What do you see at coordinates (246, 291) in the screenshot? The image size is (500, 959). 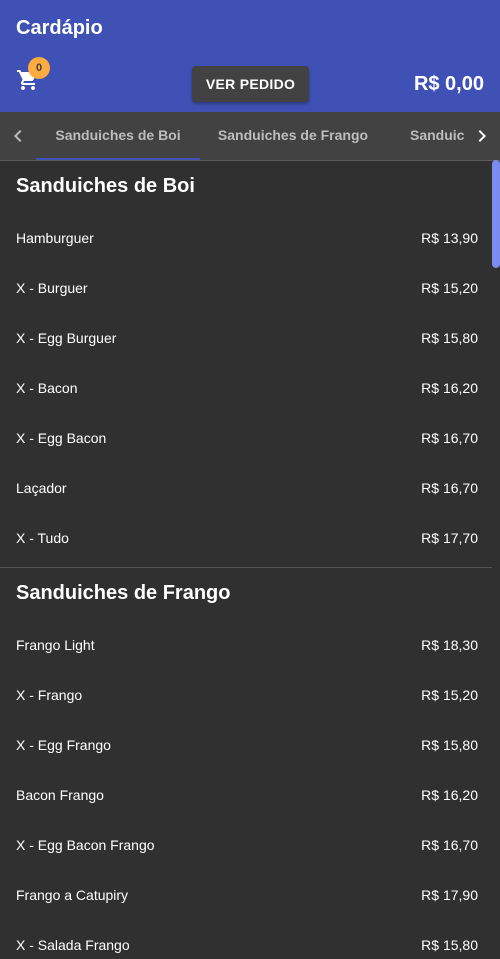 I see `list-item: X - Burguer R$ 15,20` at bounding box center [246, 291].